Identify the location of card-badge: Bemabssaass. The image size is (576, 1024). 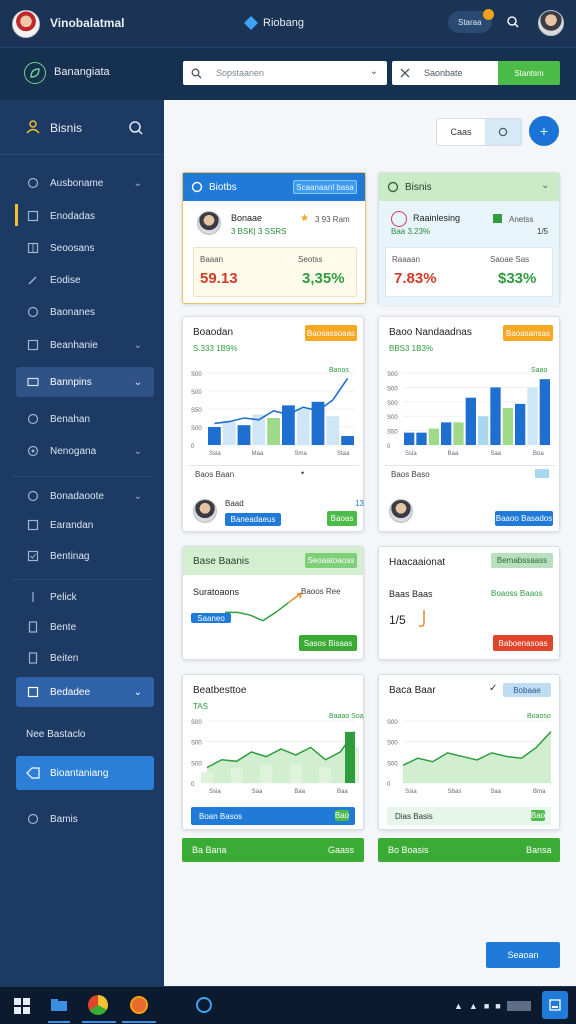
(522, 560).